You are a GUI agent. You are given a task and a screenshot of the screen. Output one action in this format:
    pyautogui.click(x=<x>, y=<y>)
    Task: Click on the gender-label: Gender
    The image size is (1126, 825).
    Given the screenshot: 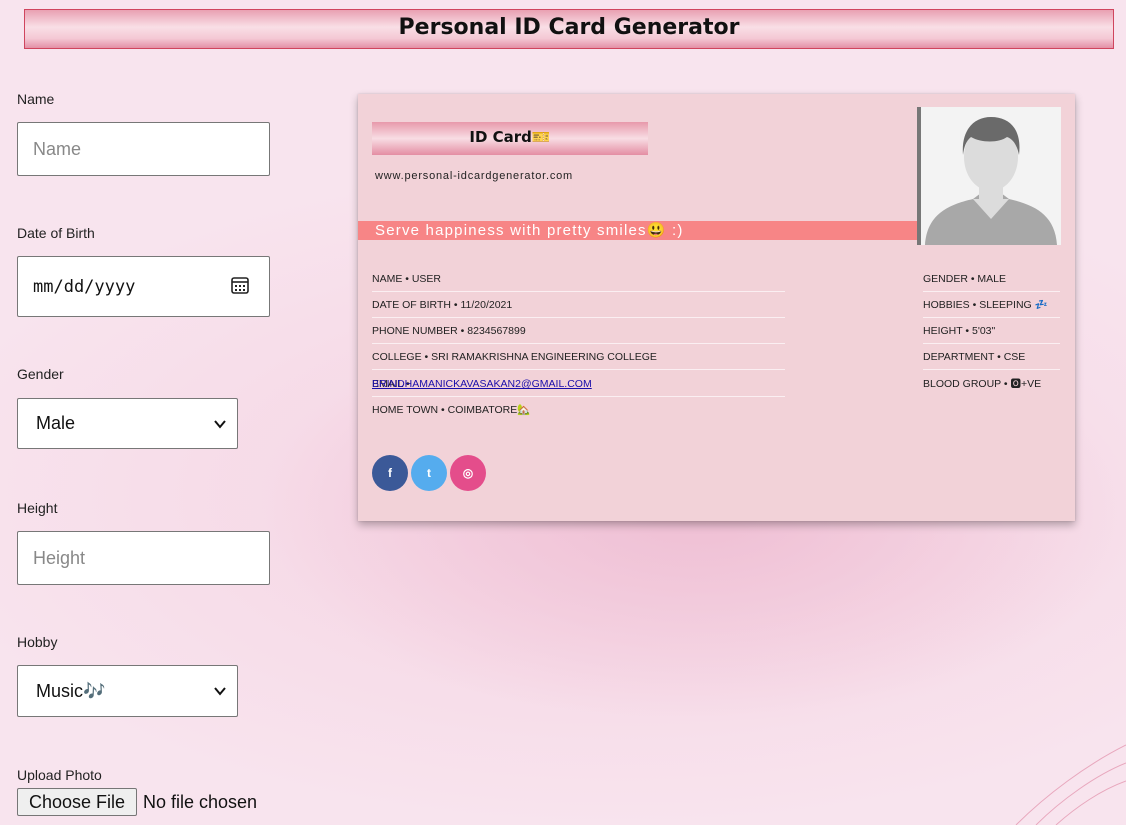 What is the action you would take?
    pyautogui.click(x=40, y=374)
    